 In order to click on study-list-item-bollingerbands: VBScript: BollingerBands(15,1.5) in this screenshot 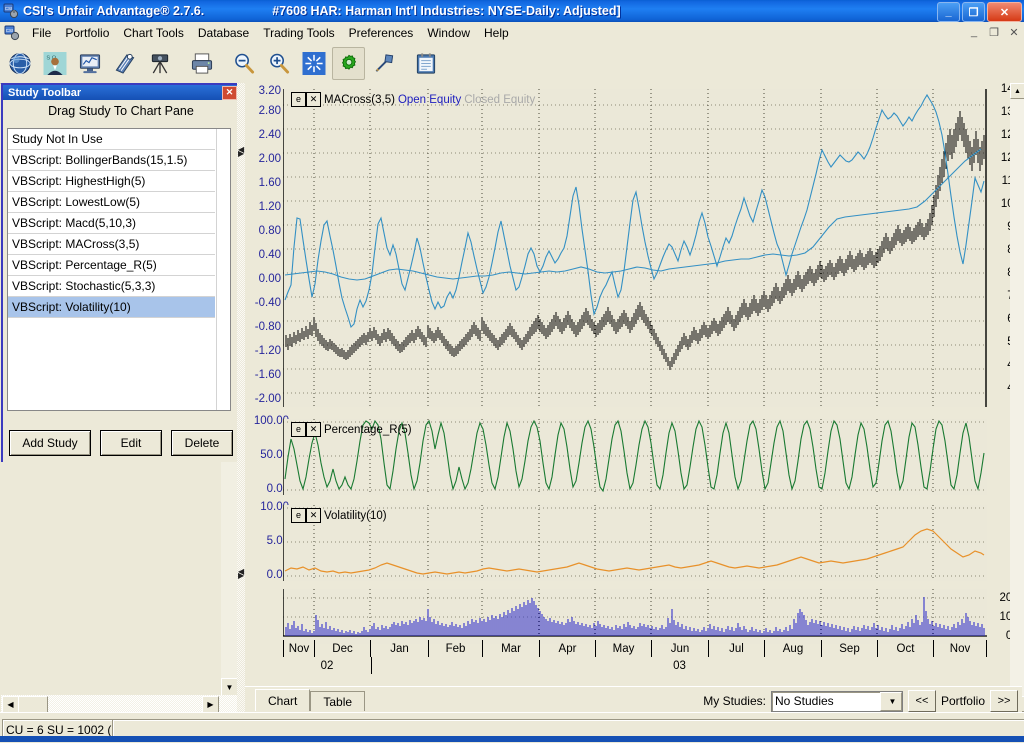, I will do `click(111, 160)`.